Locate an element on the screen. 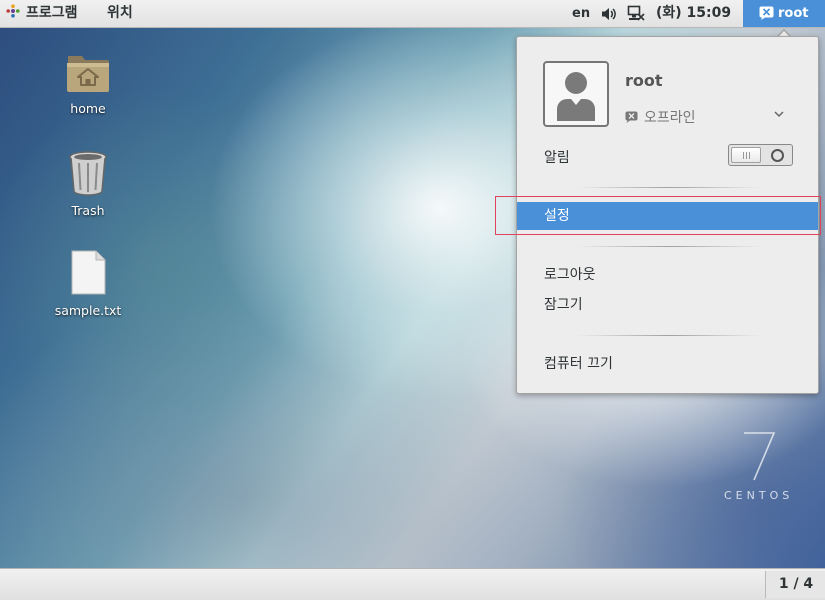 The width and height of the screenshot is (825, 600). notifications-label: 알림 is located at coordinates (557, 158).